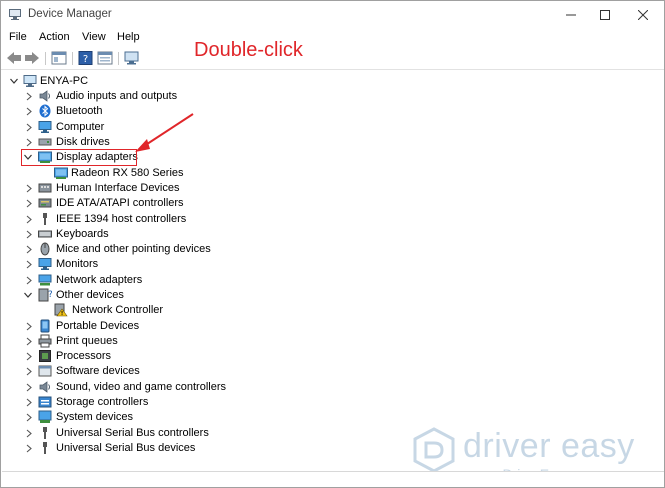 The image size is (665, 488). What do you see at coordinates (332, 59) in the screenshot?
I see `toolbar: ?` at bounding box center [332, 59].